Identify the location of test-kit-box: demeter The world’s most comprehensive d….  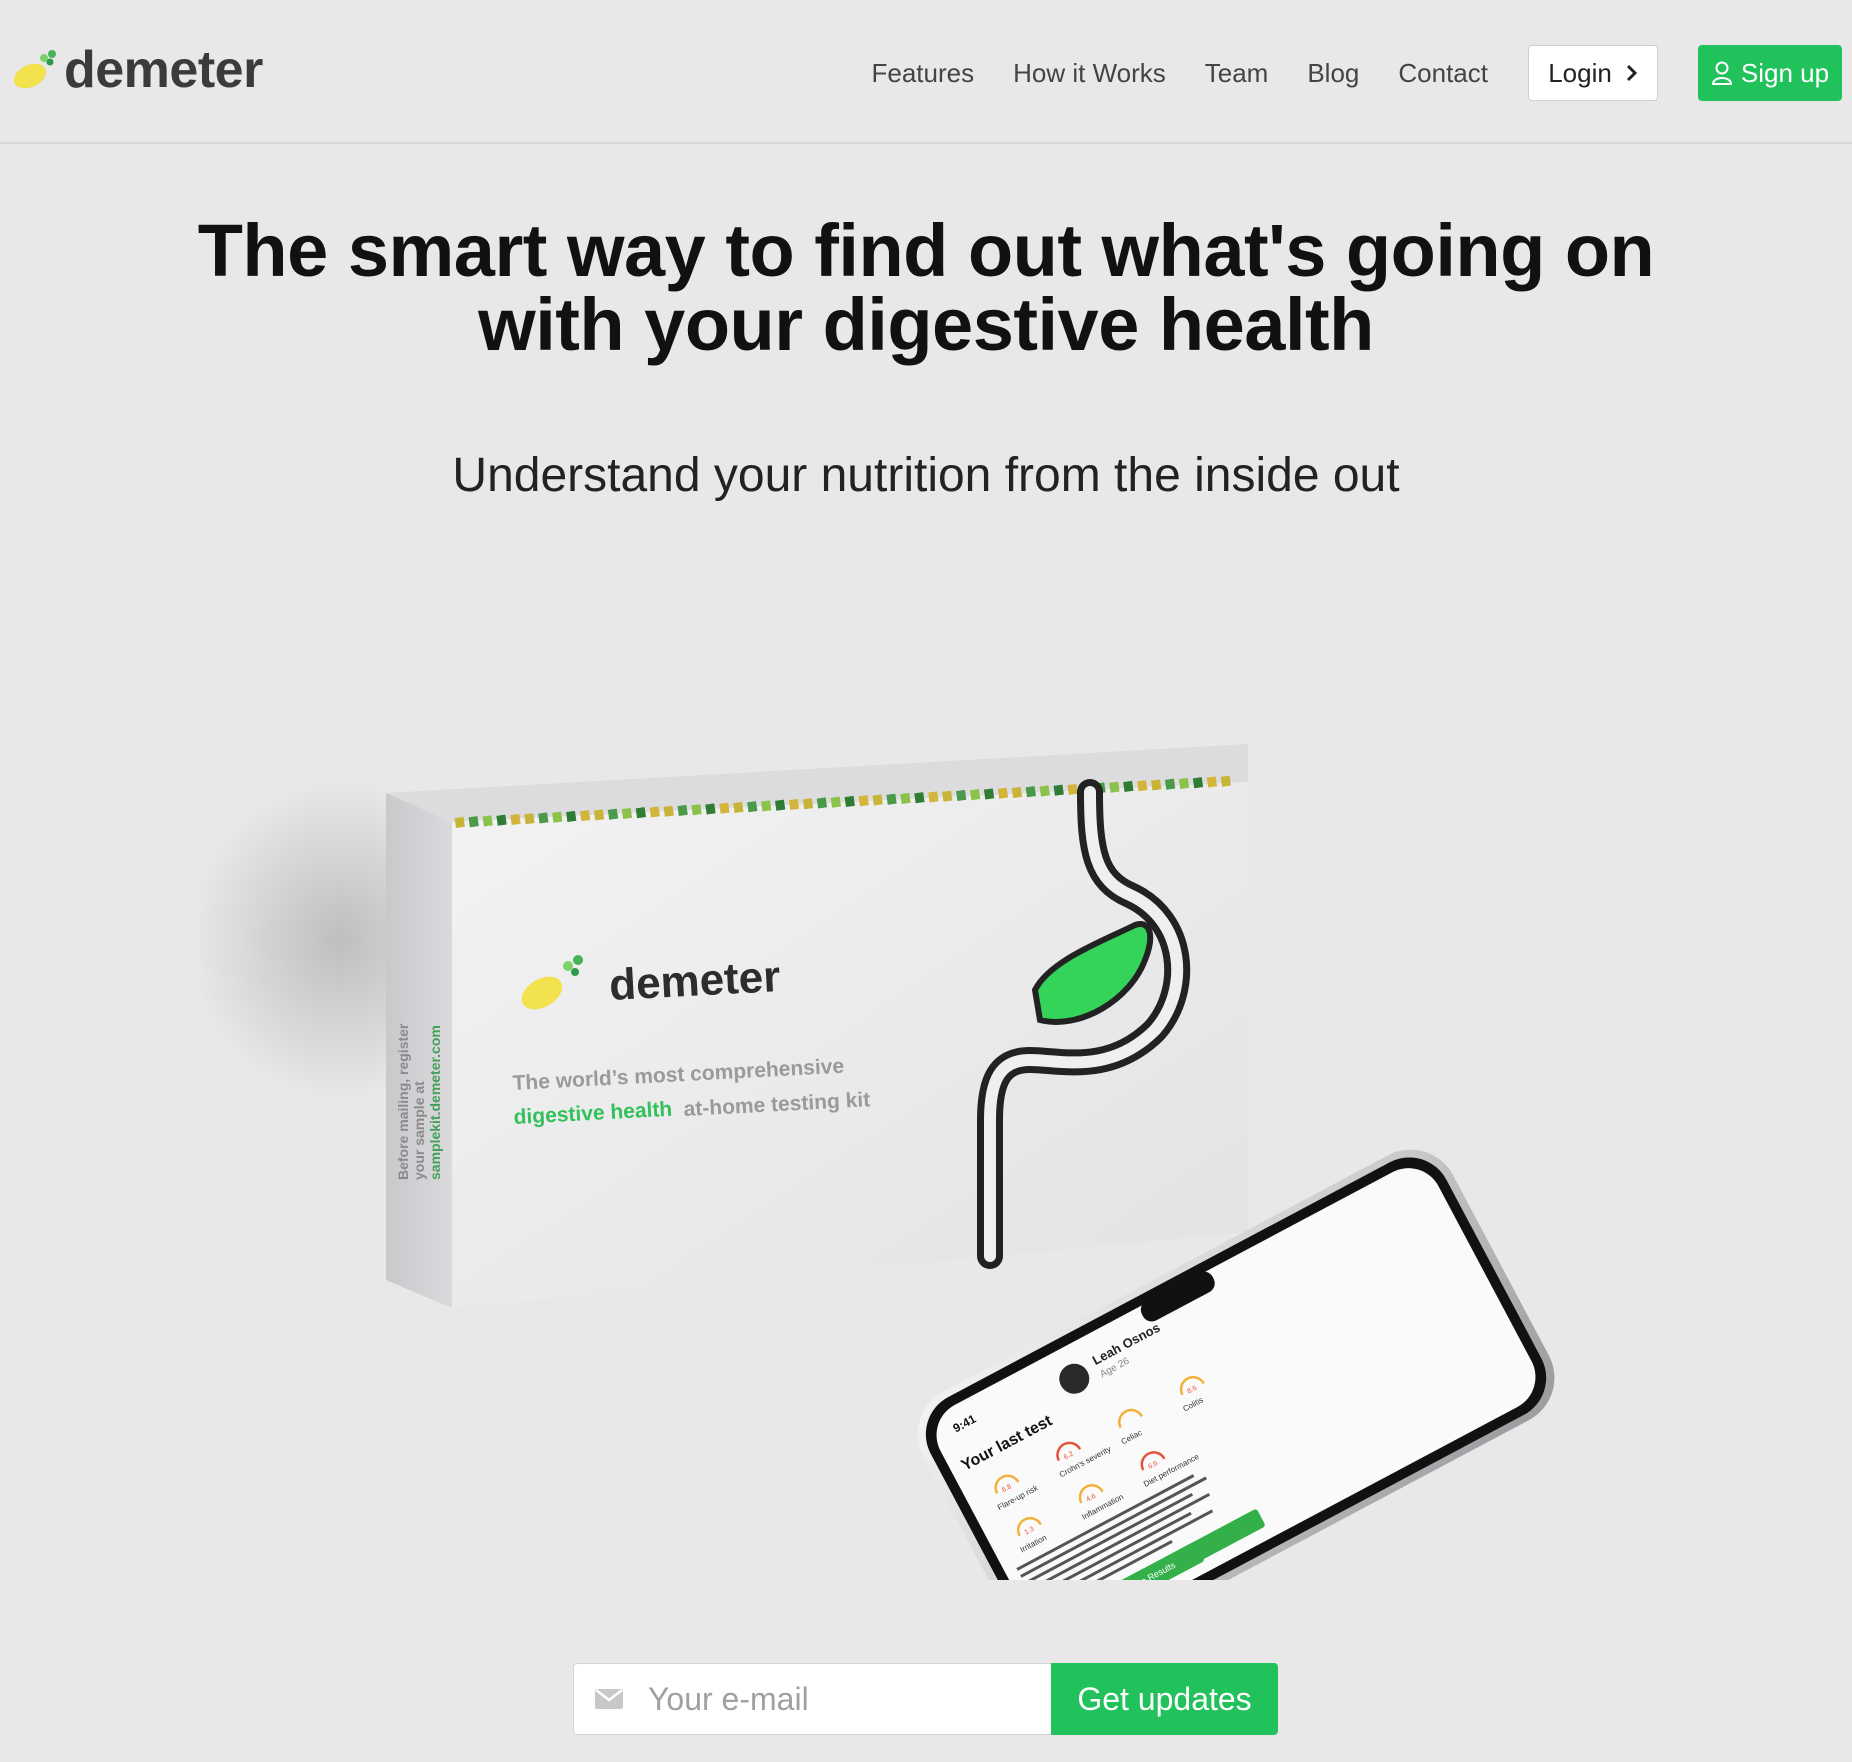
(817, 1026).